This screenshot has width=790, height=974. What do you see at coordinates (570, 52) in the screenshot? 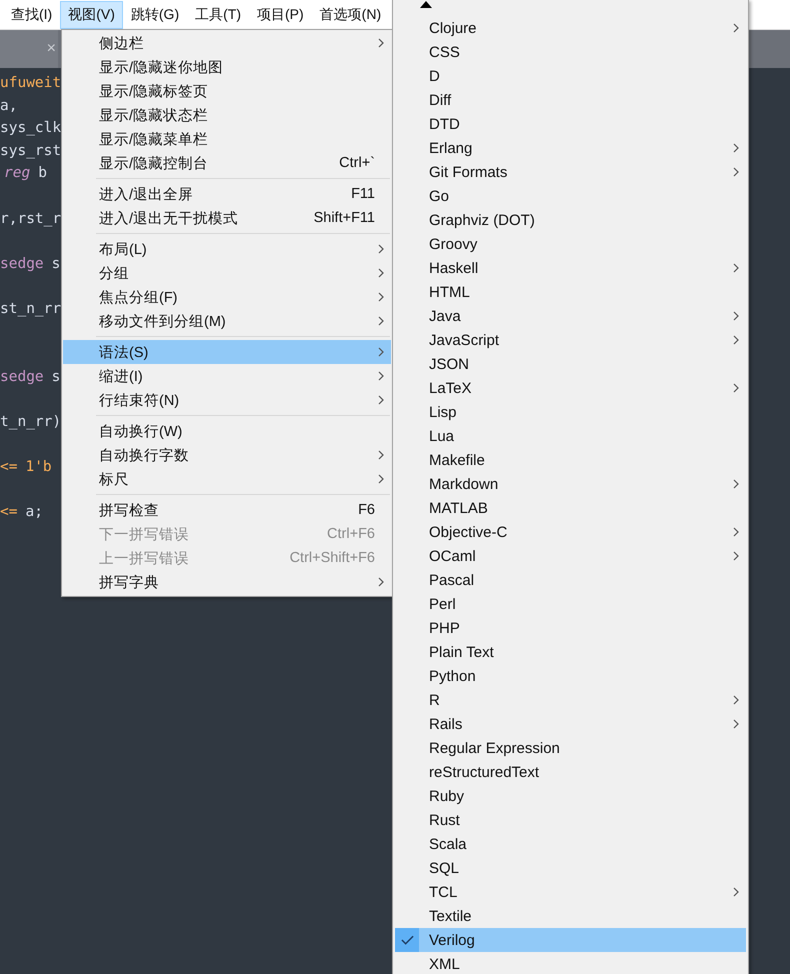
I see `menu-item: CSS` at bounding box center [570, 52].